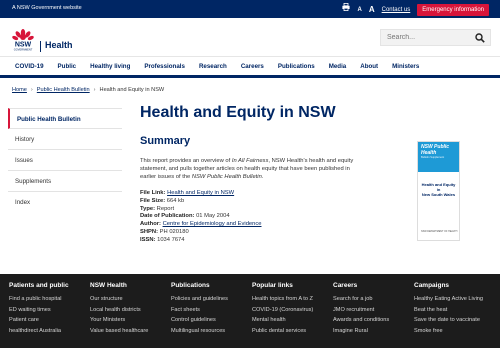  What do you see at coordinates (212, 224) in the screenshot?
I see `author-link: Centre for Epidemiology and Evidence` at bounding box center [212, 224].